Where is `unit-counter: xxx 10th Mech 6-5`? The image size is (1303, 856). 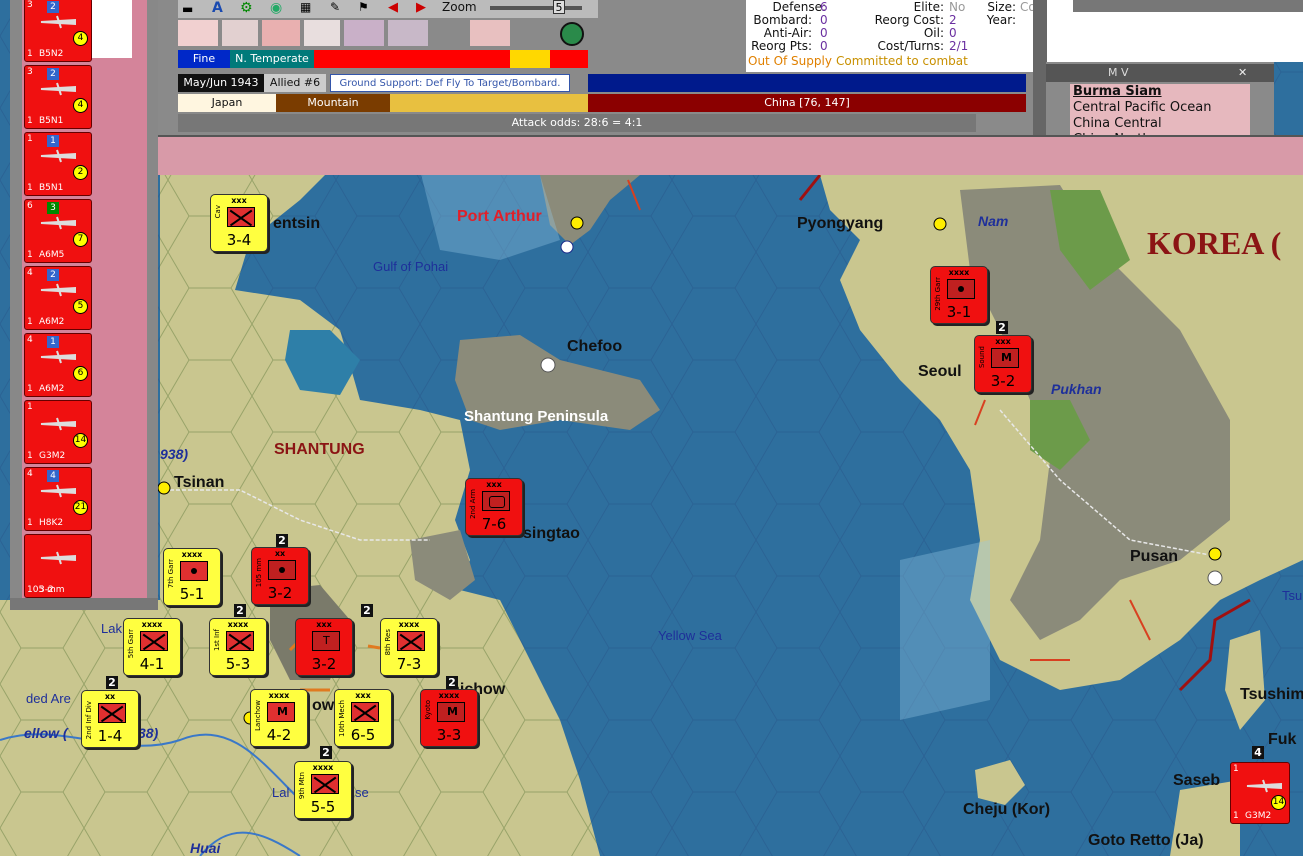 unit-counter: xxx 10th Mech 6-5 is located at coordinates (363, 718).